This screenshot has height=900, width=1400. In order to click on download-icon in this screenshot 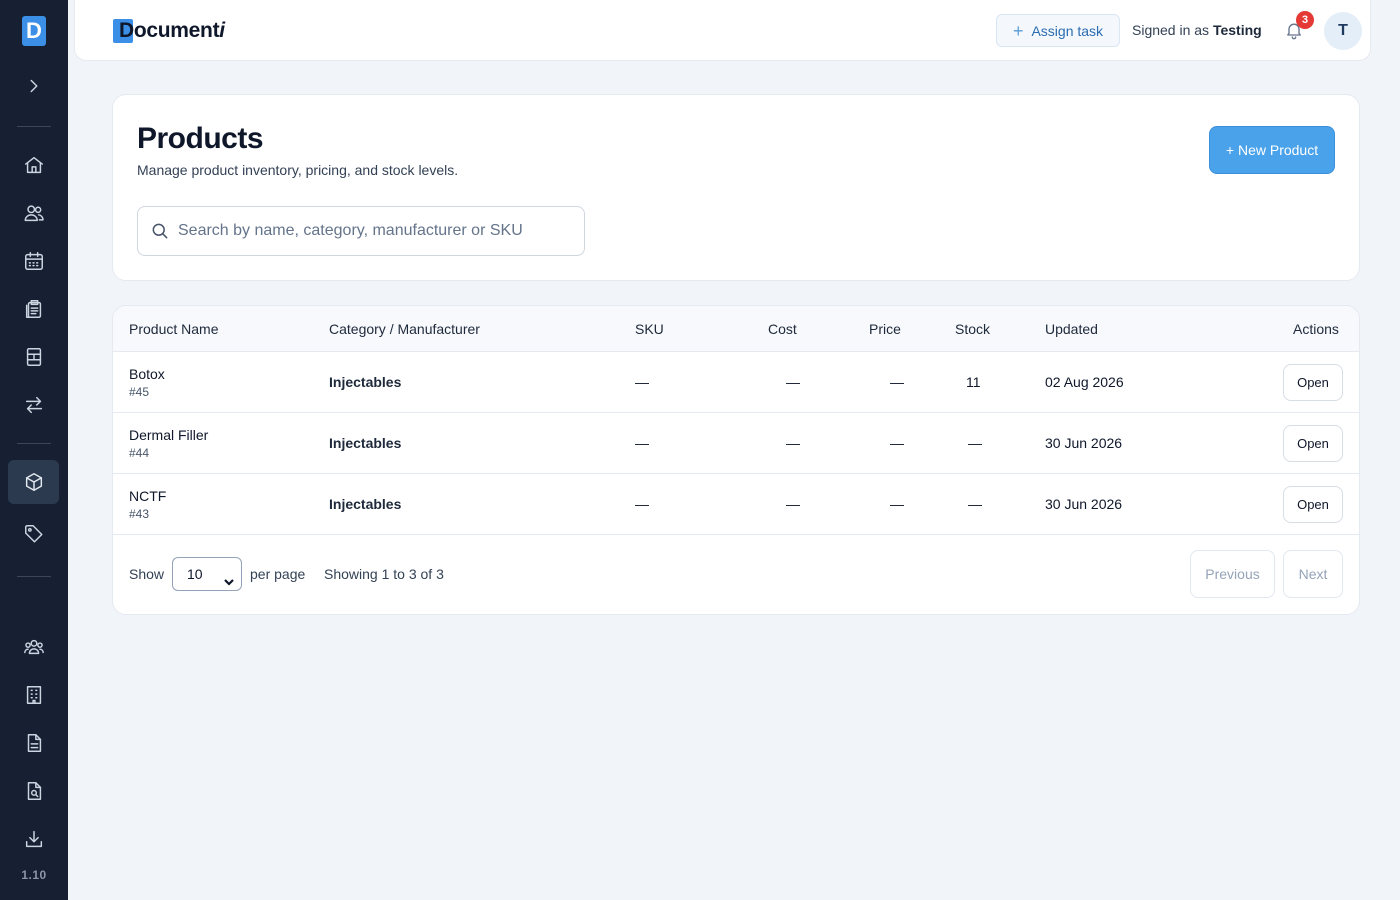, I will do `click(33, 839)`.